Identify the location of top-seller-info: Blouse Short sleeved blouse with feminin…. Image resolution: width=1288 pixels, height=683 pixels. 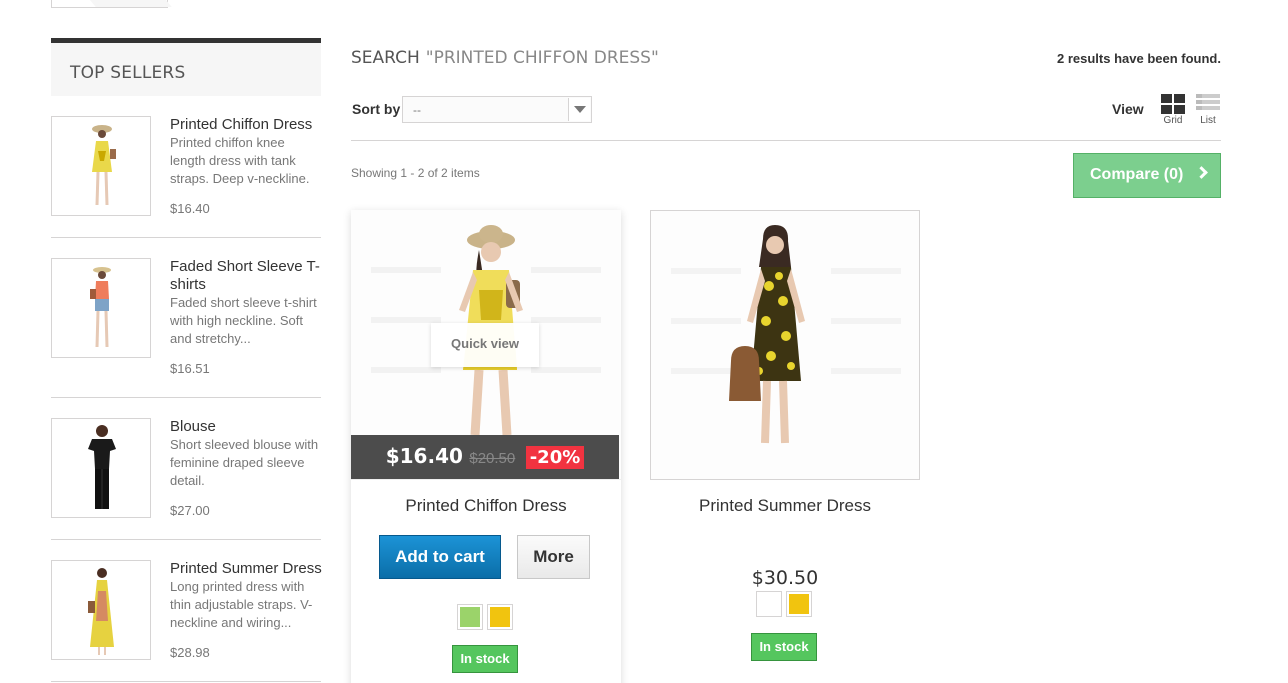
(246, 454).